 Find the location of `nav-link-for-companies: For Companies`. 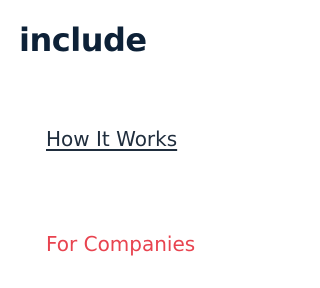

nav-link-for-companies: For Companies is located at coordinates (120, 244).